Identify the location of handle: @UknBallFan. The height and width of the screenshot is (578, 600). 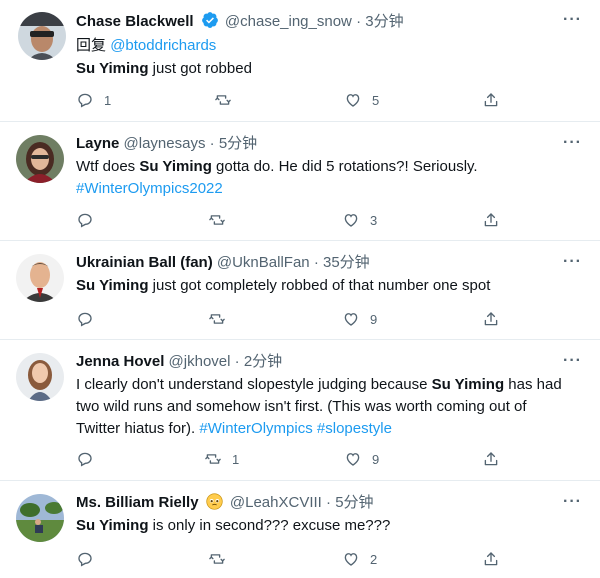
(263, 262).